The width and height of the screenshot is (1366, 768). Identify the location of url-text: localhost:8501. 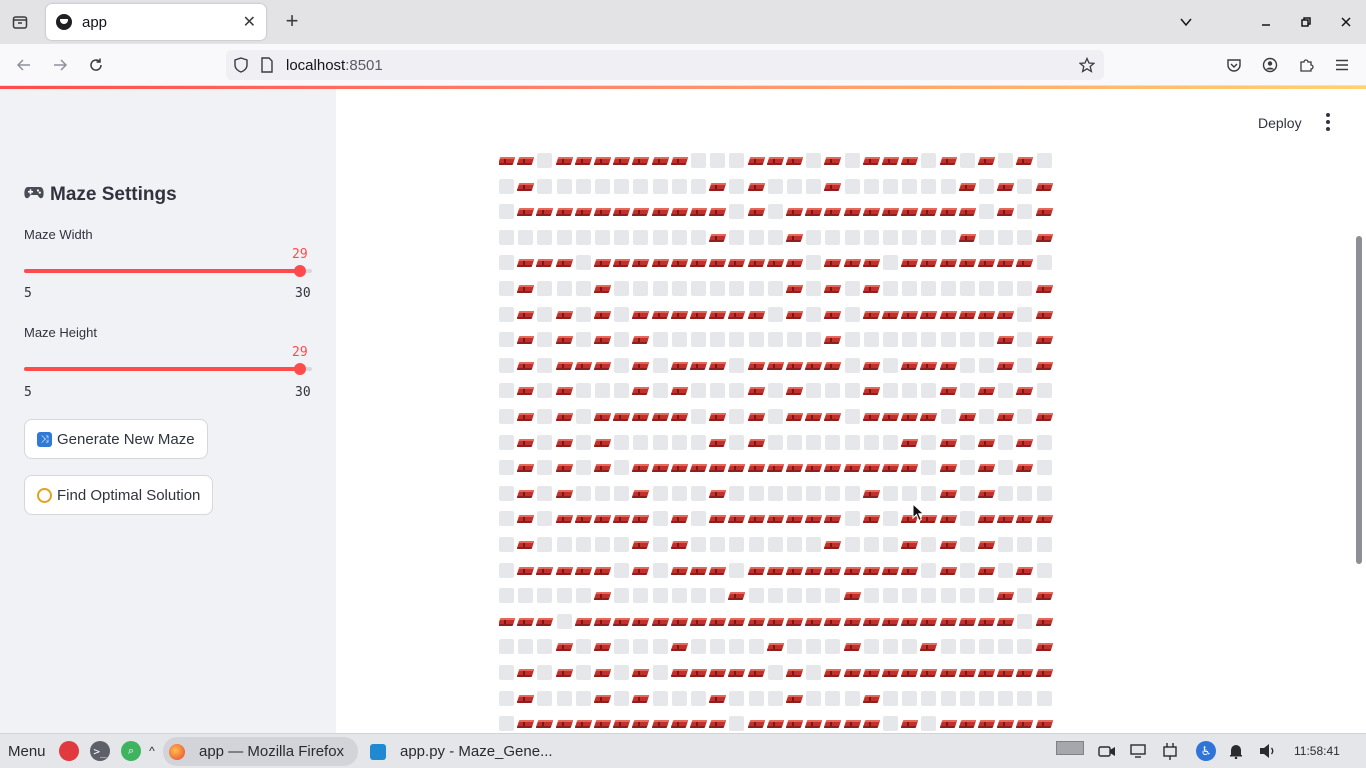
(334, 65).